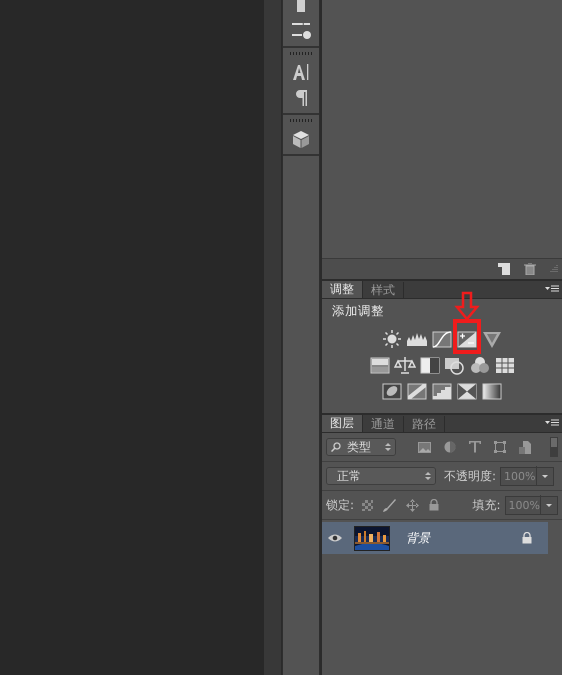 This screenshot has width=562, height=675. I want to click on panel-tab: 通道, so click(383, 424).